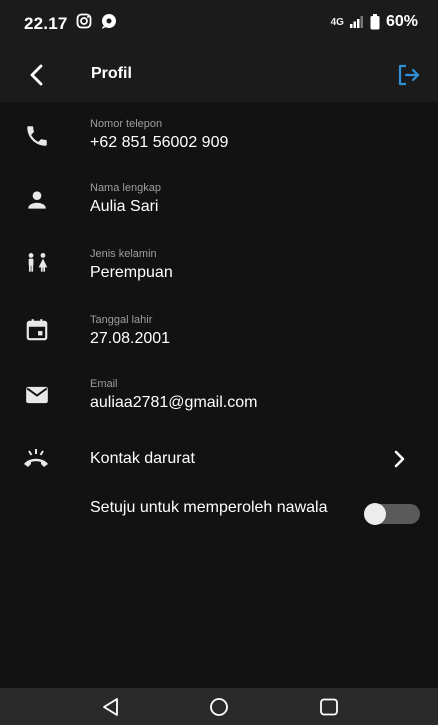 The width and height of the screenshot is (438, 725). I want to click on field-label: Nomor telepon, so click(126, 124).